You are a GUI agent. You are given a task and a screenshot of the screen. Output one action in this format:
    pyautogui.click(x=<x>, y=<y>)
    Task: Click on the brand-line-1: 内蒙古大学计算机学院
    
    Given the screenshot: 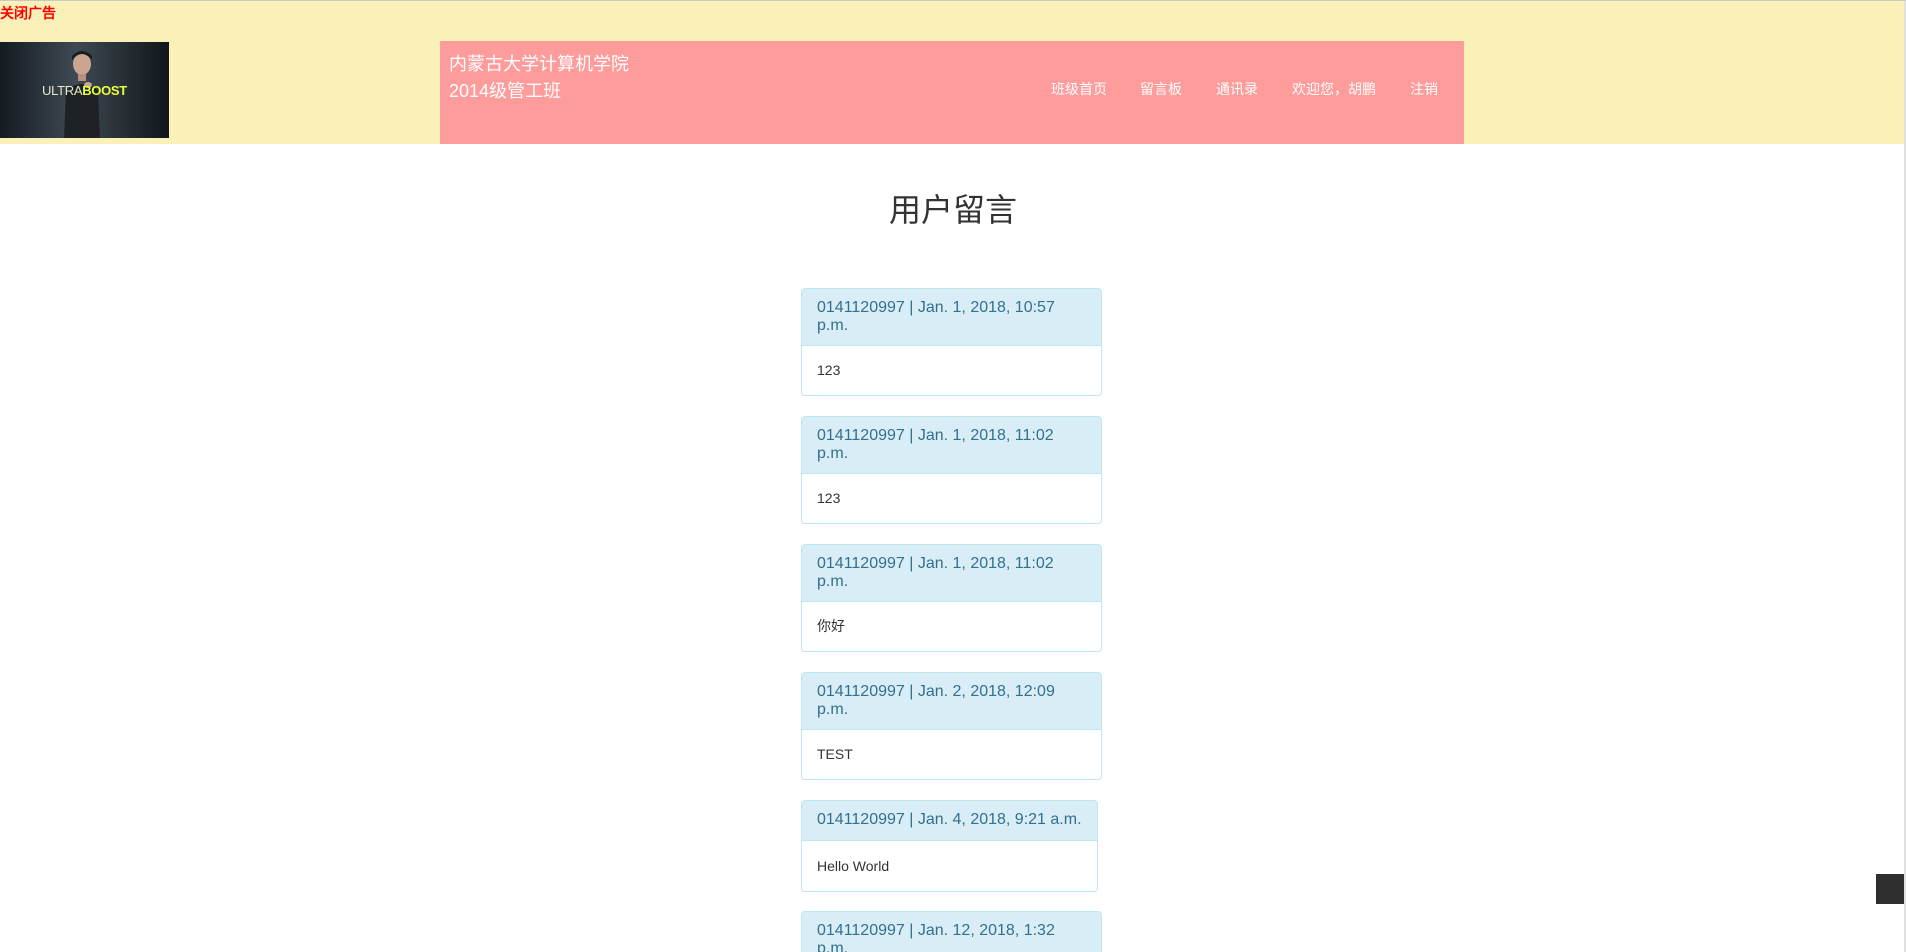 What is the action you would take?
    pyautogui.click(x=539, y=64)
    